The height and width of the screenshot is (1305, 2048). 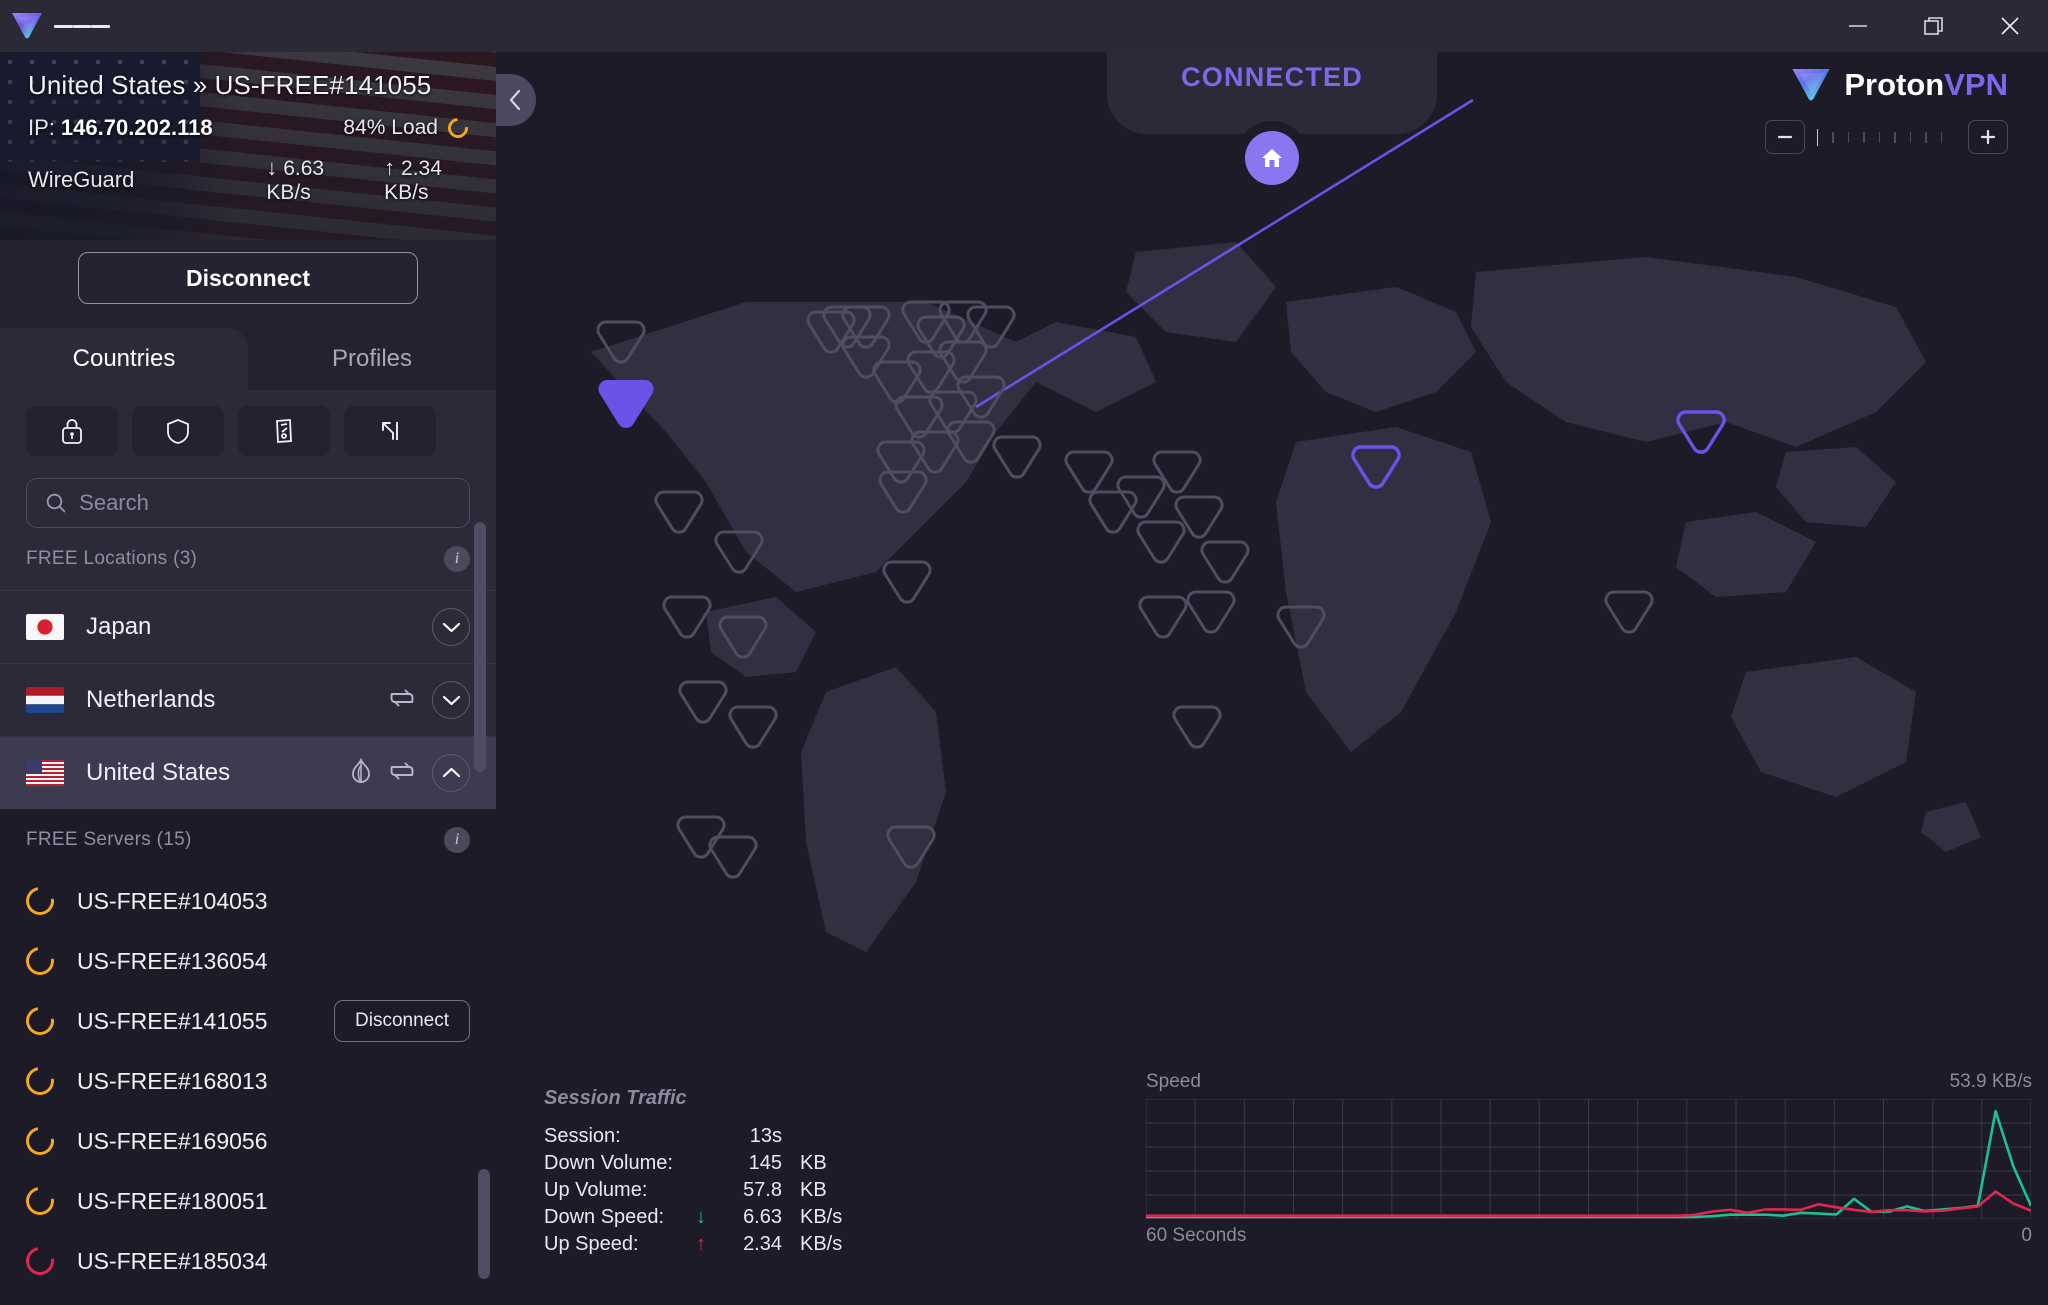 I want to click on sidebar-tabs: Countries Profiles, so click(x=248, y=360).